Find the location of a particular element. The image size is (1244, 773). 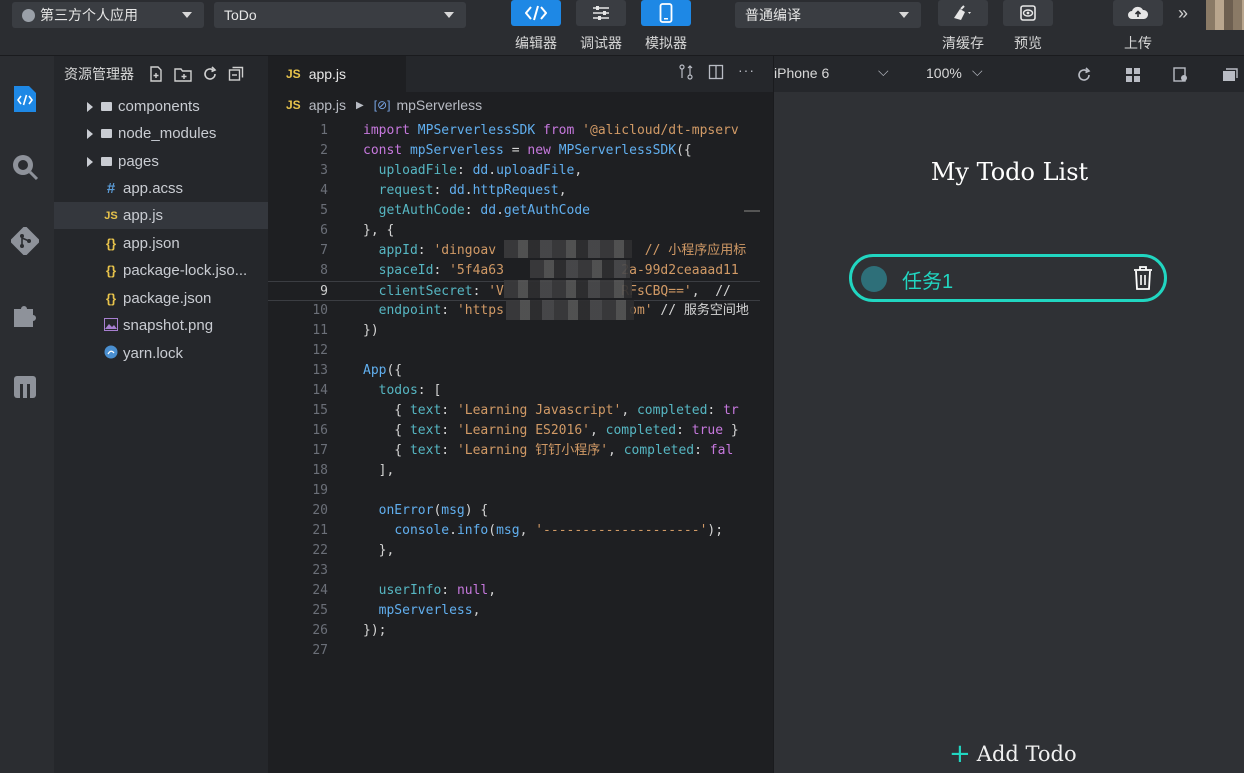

refresh-icon is located at coordinates (210, 74).